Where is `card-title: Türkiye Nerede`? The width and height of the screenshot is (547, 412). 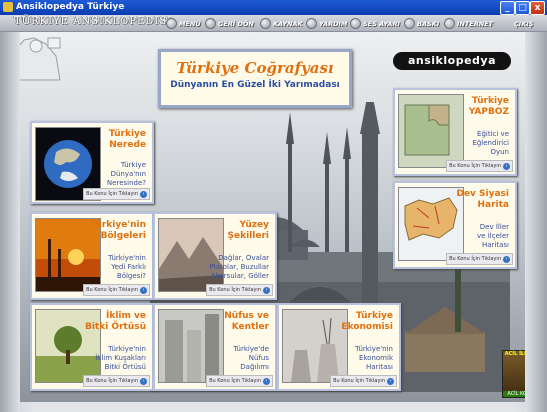 card-title: Türkiye Nerede is located at coordinates (127, 139).